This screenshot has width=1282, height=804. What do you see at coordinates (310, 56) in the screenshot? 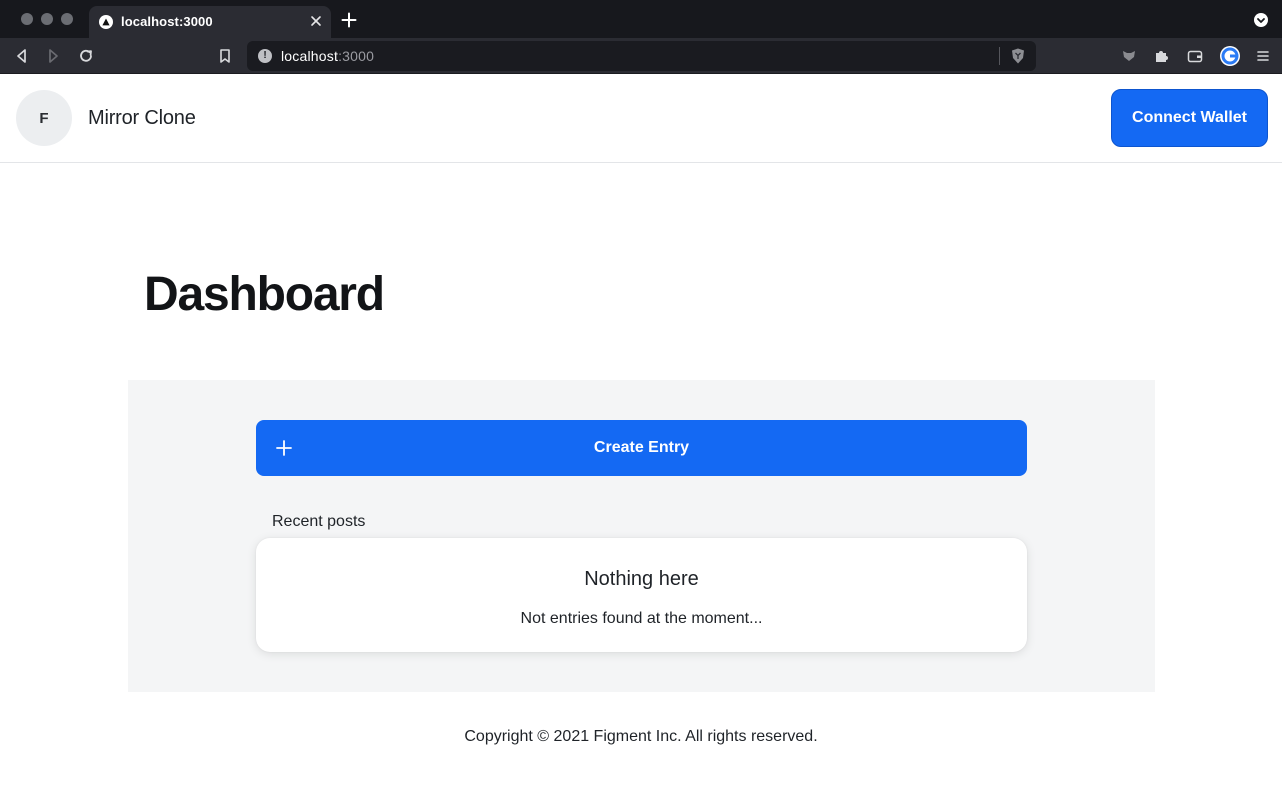
I see `url-host: localhost` at bounding box center [310, 56].